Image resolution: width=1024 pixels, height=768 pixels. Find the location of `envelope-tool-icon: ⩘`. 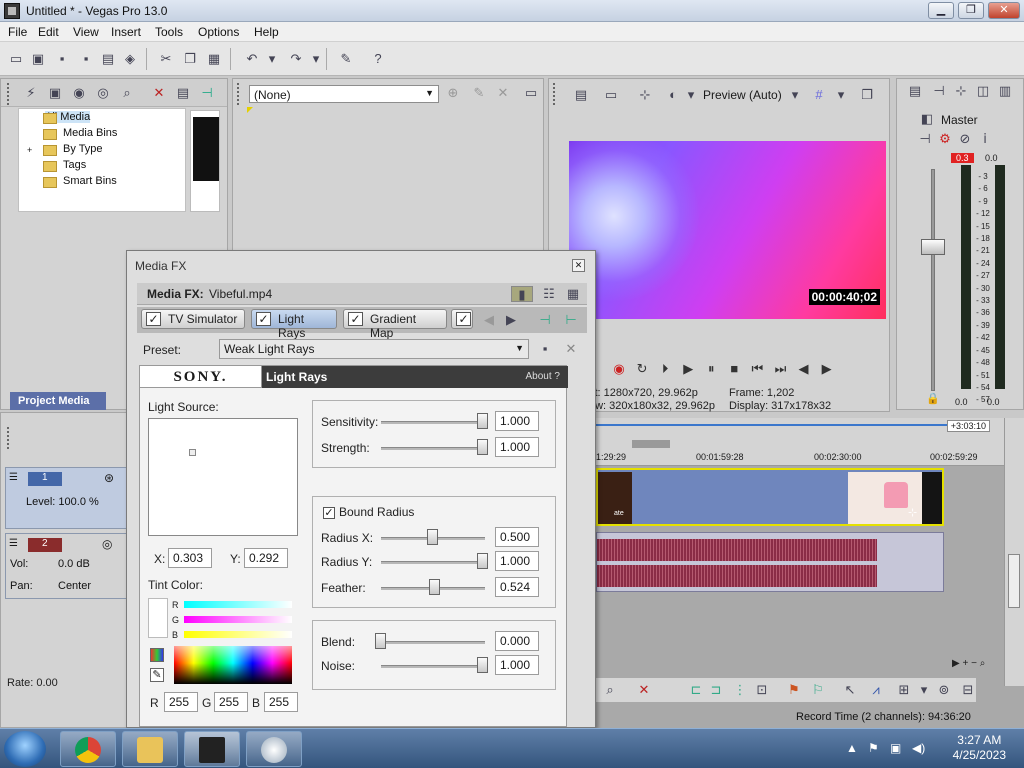

envelope-tool-icon: ⩘ is located at coordinates (876, 690).